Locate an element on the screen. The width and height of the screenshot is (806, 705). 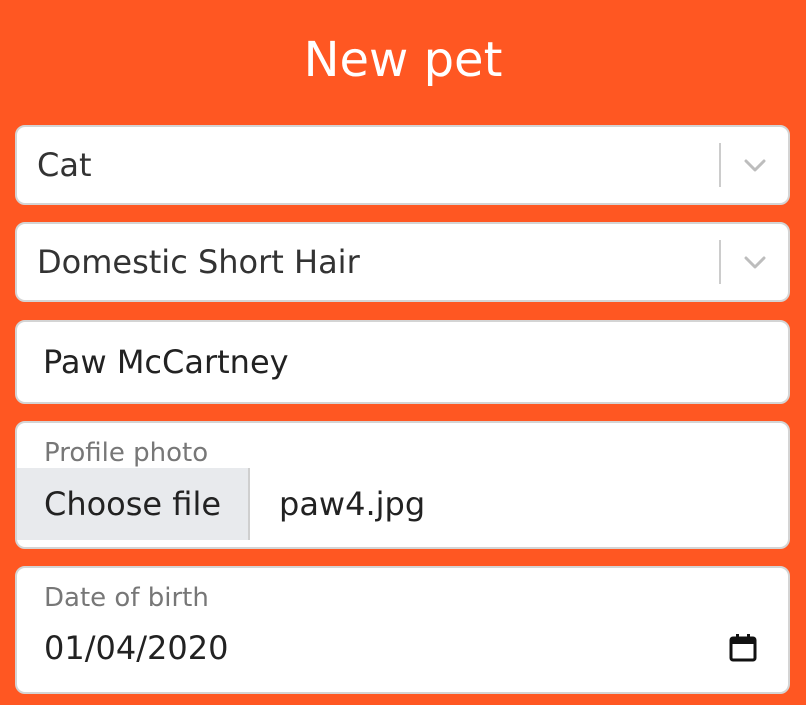
pet-name-input is located at coordinates (403, 362).